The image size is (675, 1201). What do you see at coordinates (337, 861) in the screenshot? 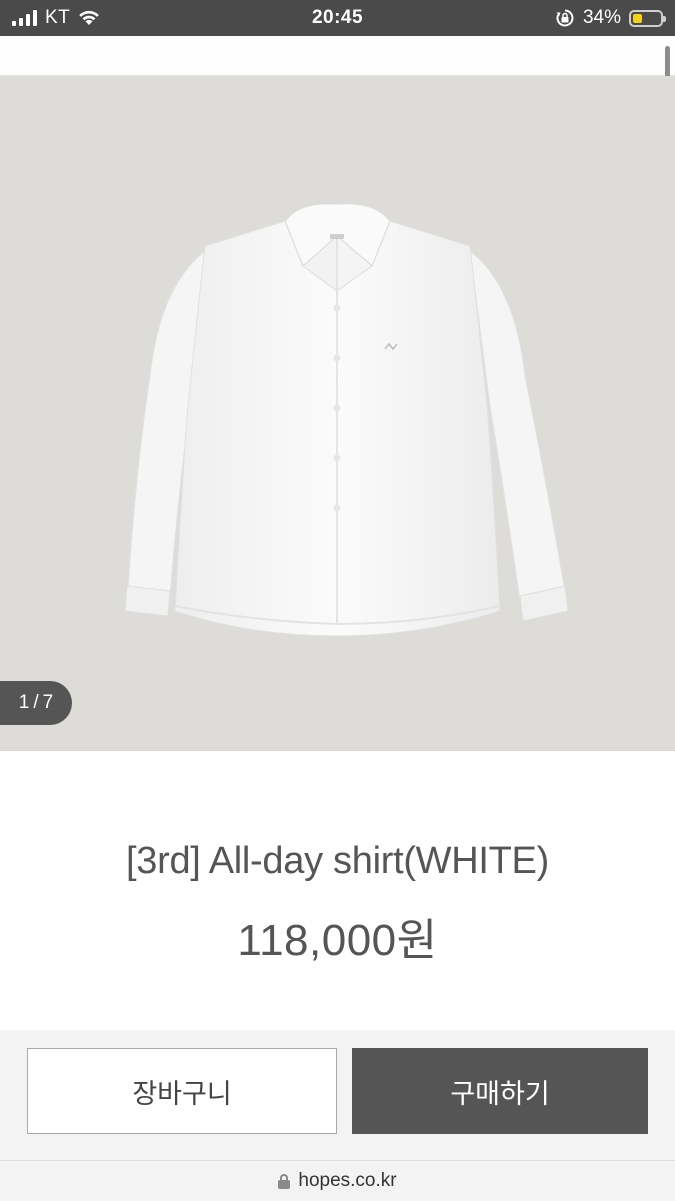
I see `product-title: [3rd] All-day shirt(WHITE)` at bounding box center [337, 861].